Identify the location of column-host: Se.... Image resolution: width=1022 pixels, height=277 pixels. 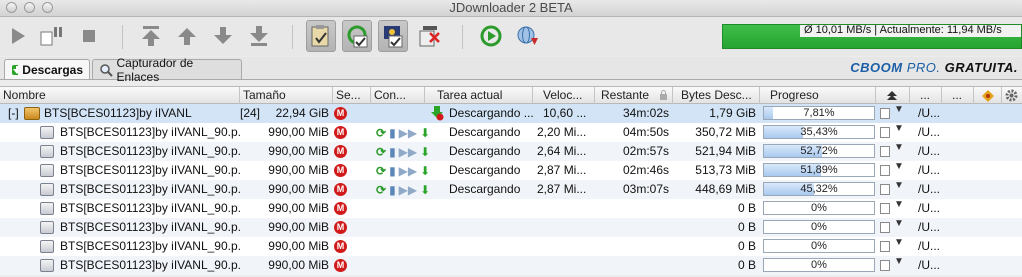
(352, 95).